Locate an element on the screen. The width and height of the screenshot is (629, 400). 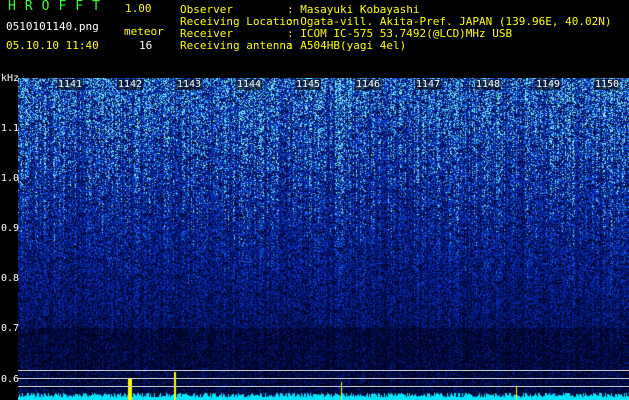
time-label: 1148 is located at coordinates (488, 84).